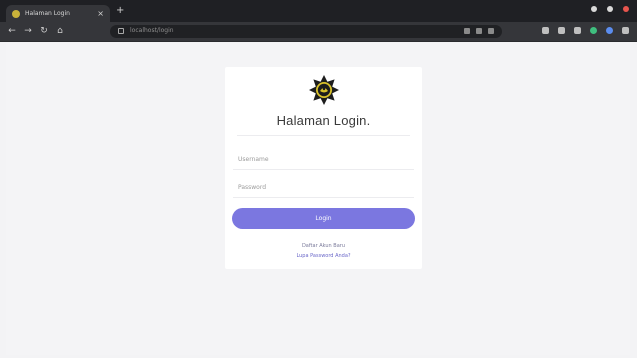  What do you see at coordinates (323, 135) in the screenshot?
I see `divider` at bounding box center [323, 135].